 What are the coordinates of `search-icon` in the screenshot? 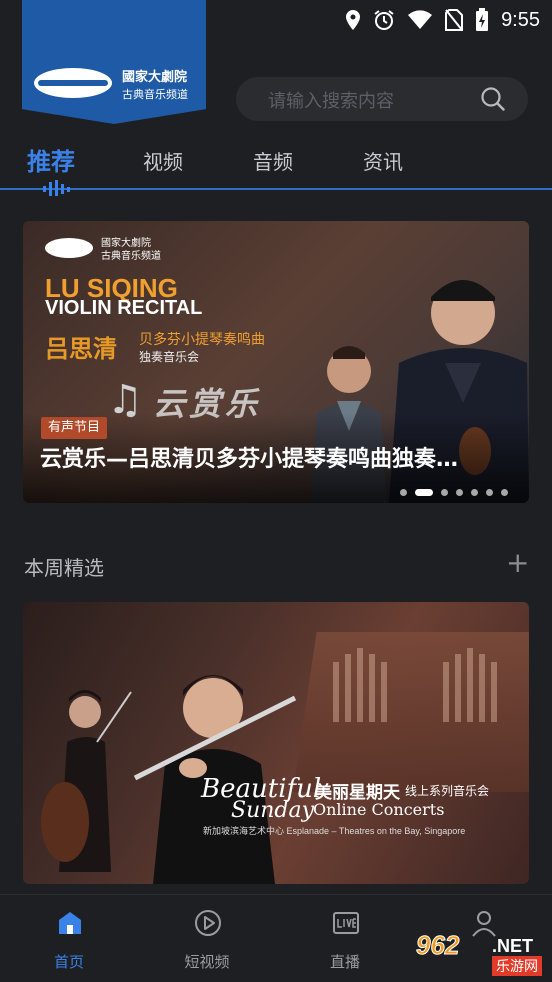 It's located at (493, 99).